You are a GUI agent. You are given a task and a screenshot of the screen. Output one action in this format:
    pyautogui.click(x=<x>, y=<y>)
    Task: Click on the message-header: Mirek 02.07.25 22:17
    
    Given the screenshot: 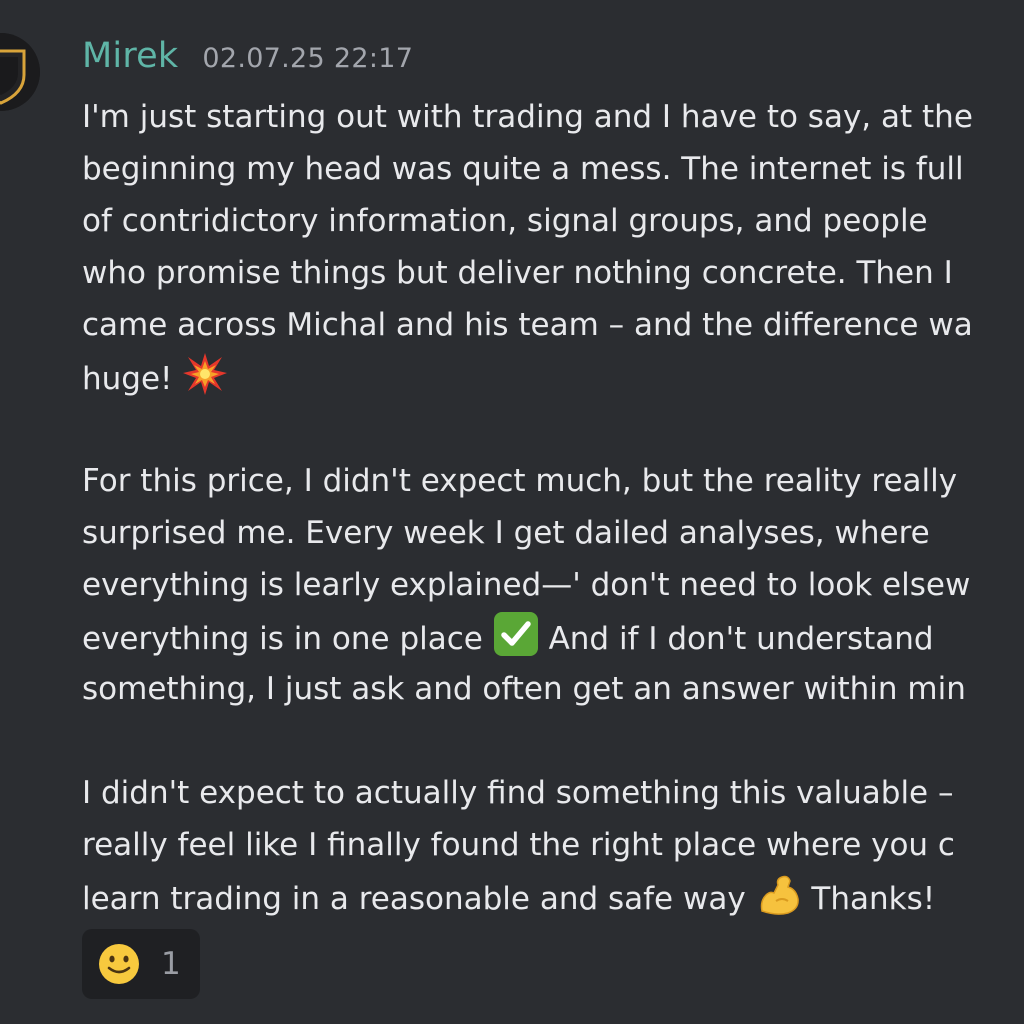 What is the action you would take?
    pyautogui.click(x=247, y=60)
    